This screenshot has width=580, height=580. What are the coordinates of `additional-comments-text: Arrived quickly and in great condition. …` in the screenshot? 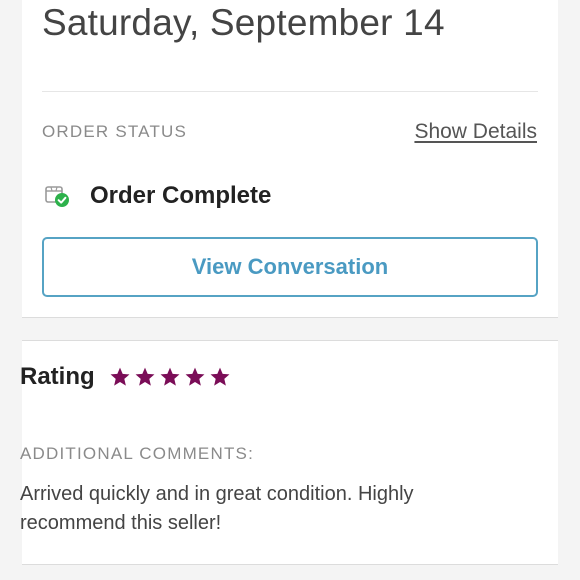 It's located at (217, 508).